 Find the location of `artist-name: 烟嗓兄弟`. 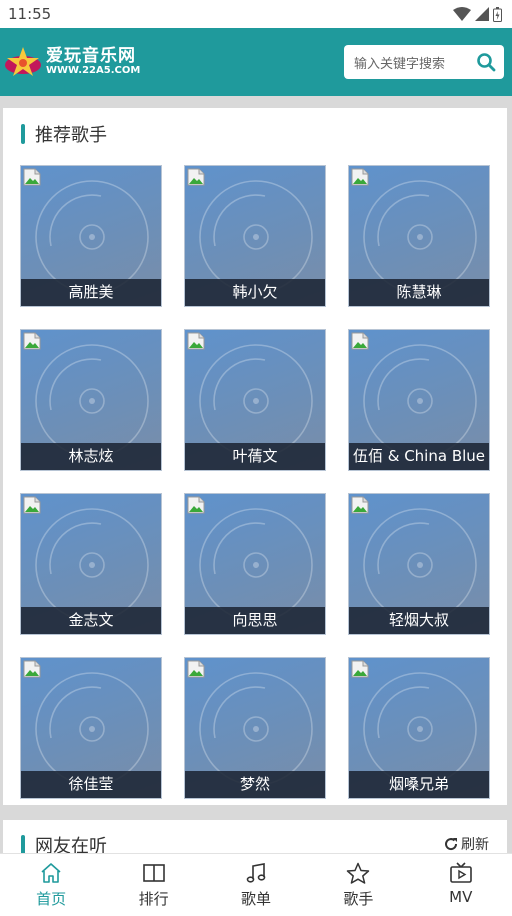

artist-name: 烟嗓兄弟 is located at coordinates (419, 784).